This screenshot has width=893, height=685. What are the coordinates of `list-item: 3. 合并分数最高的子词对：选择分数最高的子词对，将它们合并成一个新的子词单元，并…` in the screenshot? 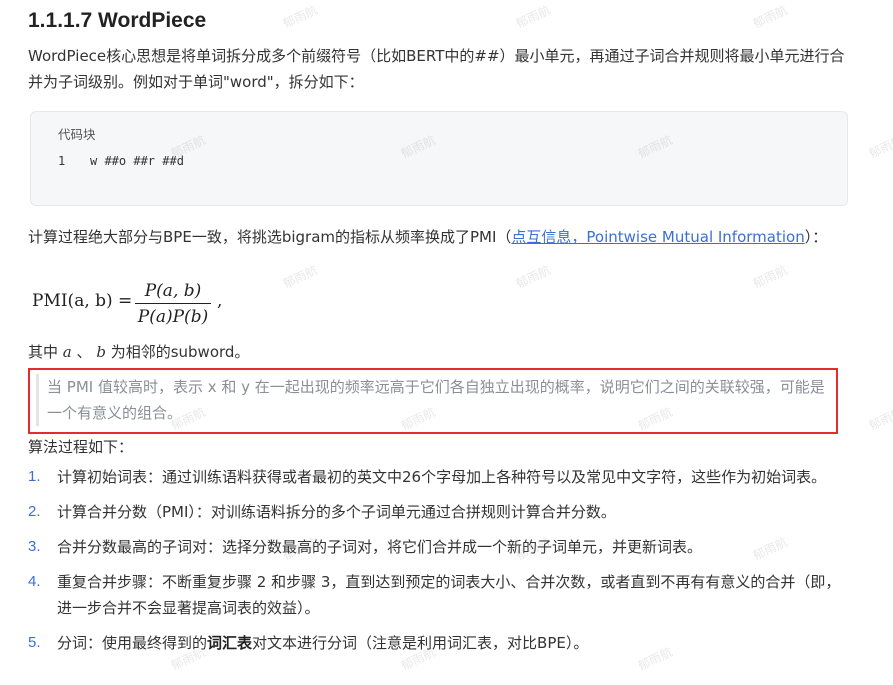 It's located at (438, 547).